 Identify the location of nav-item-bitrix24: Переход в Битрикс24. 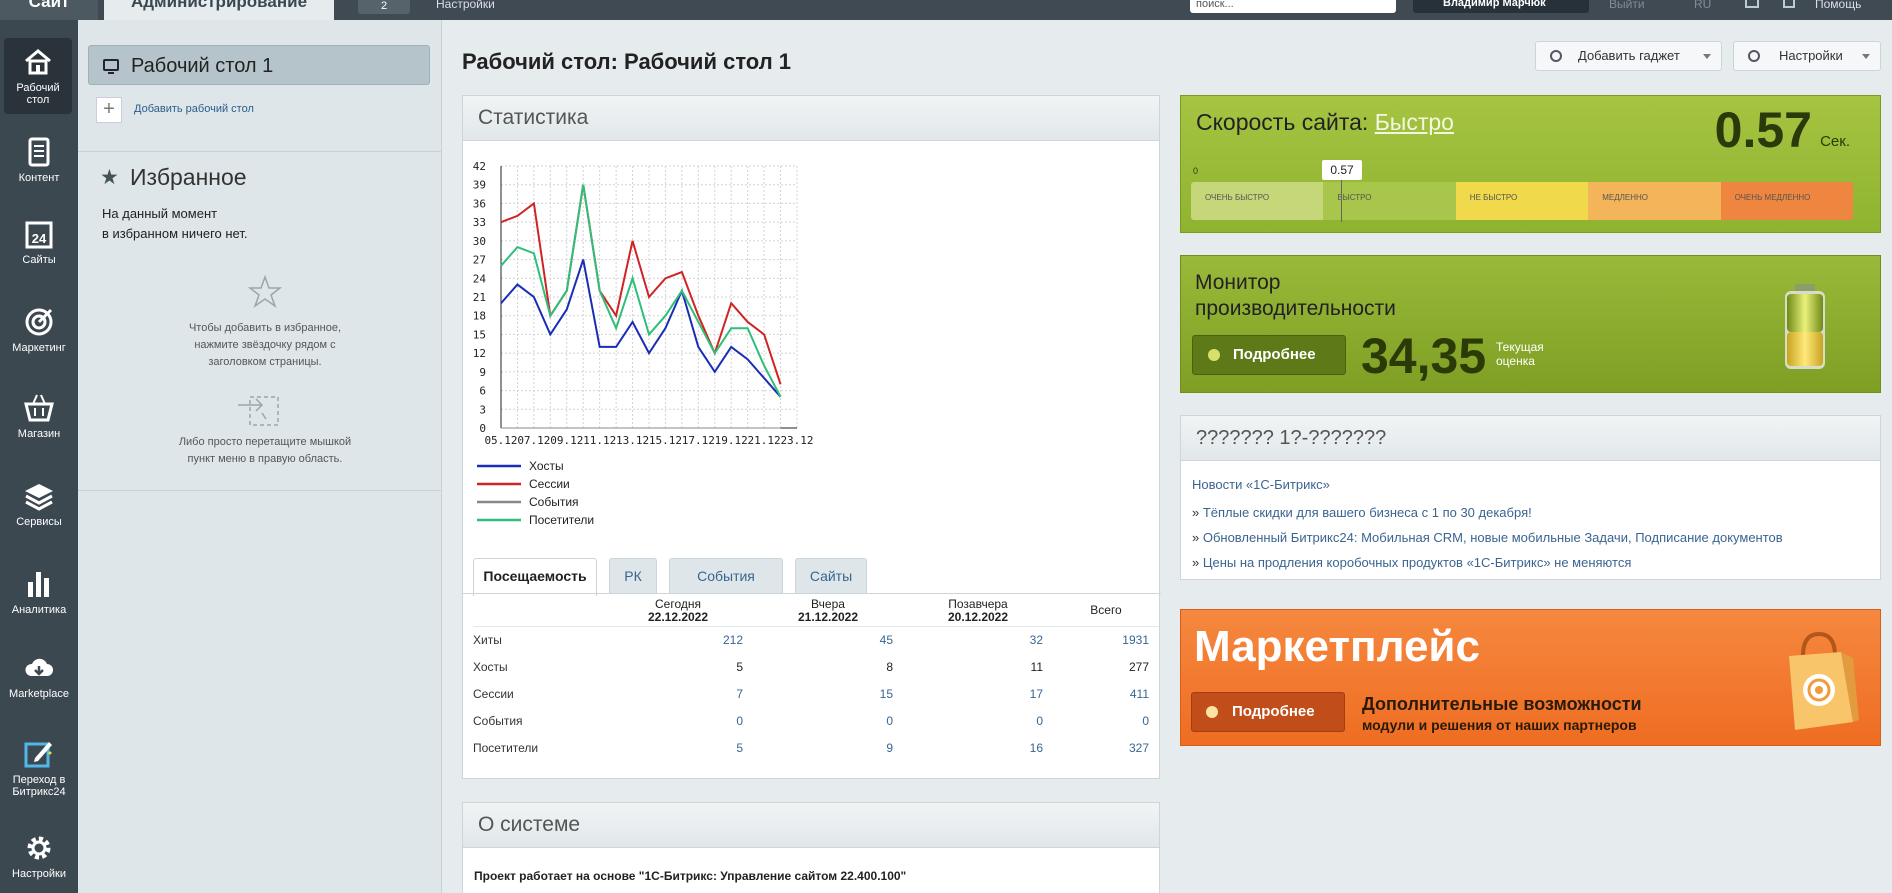
(39, 768).